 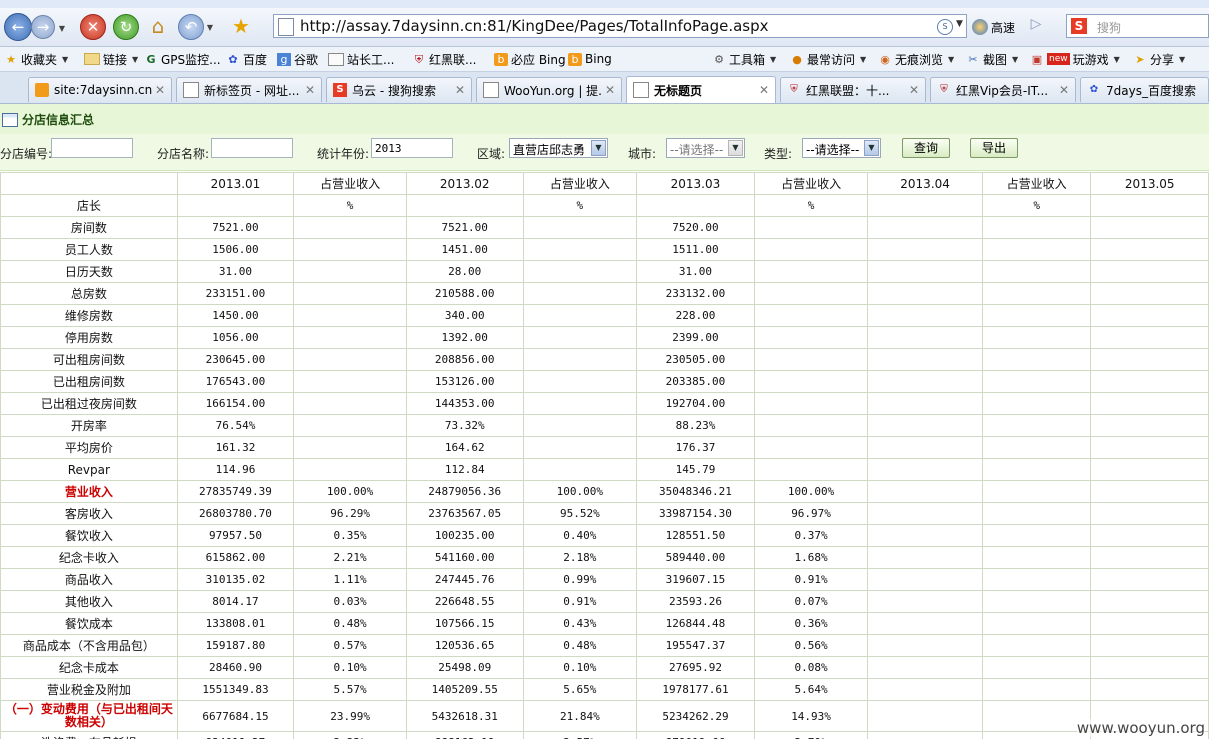 What do you see at coordinates (491, 154) in the screenshot?
I see `region-label: 区域:` at bounding box center [491, 154].